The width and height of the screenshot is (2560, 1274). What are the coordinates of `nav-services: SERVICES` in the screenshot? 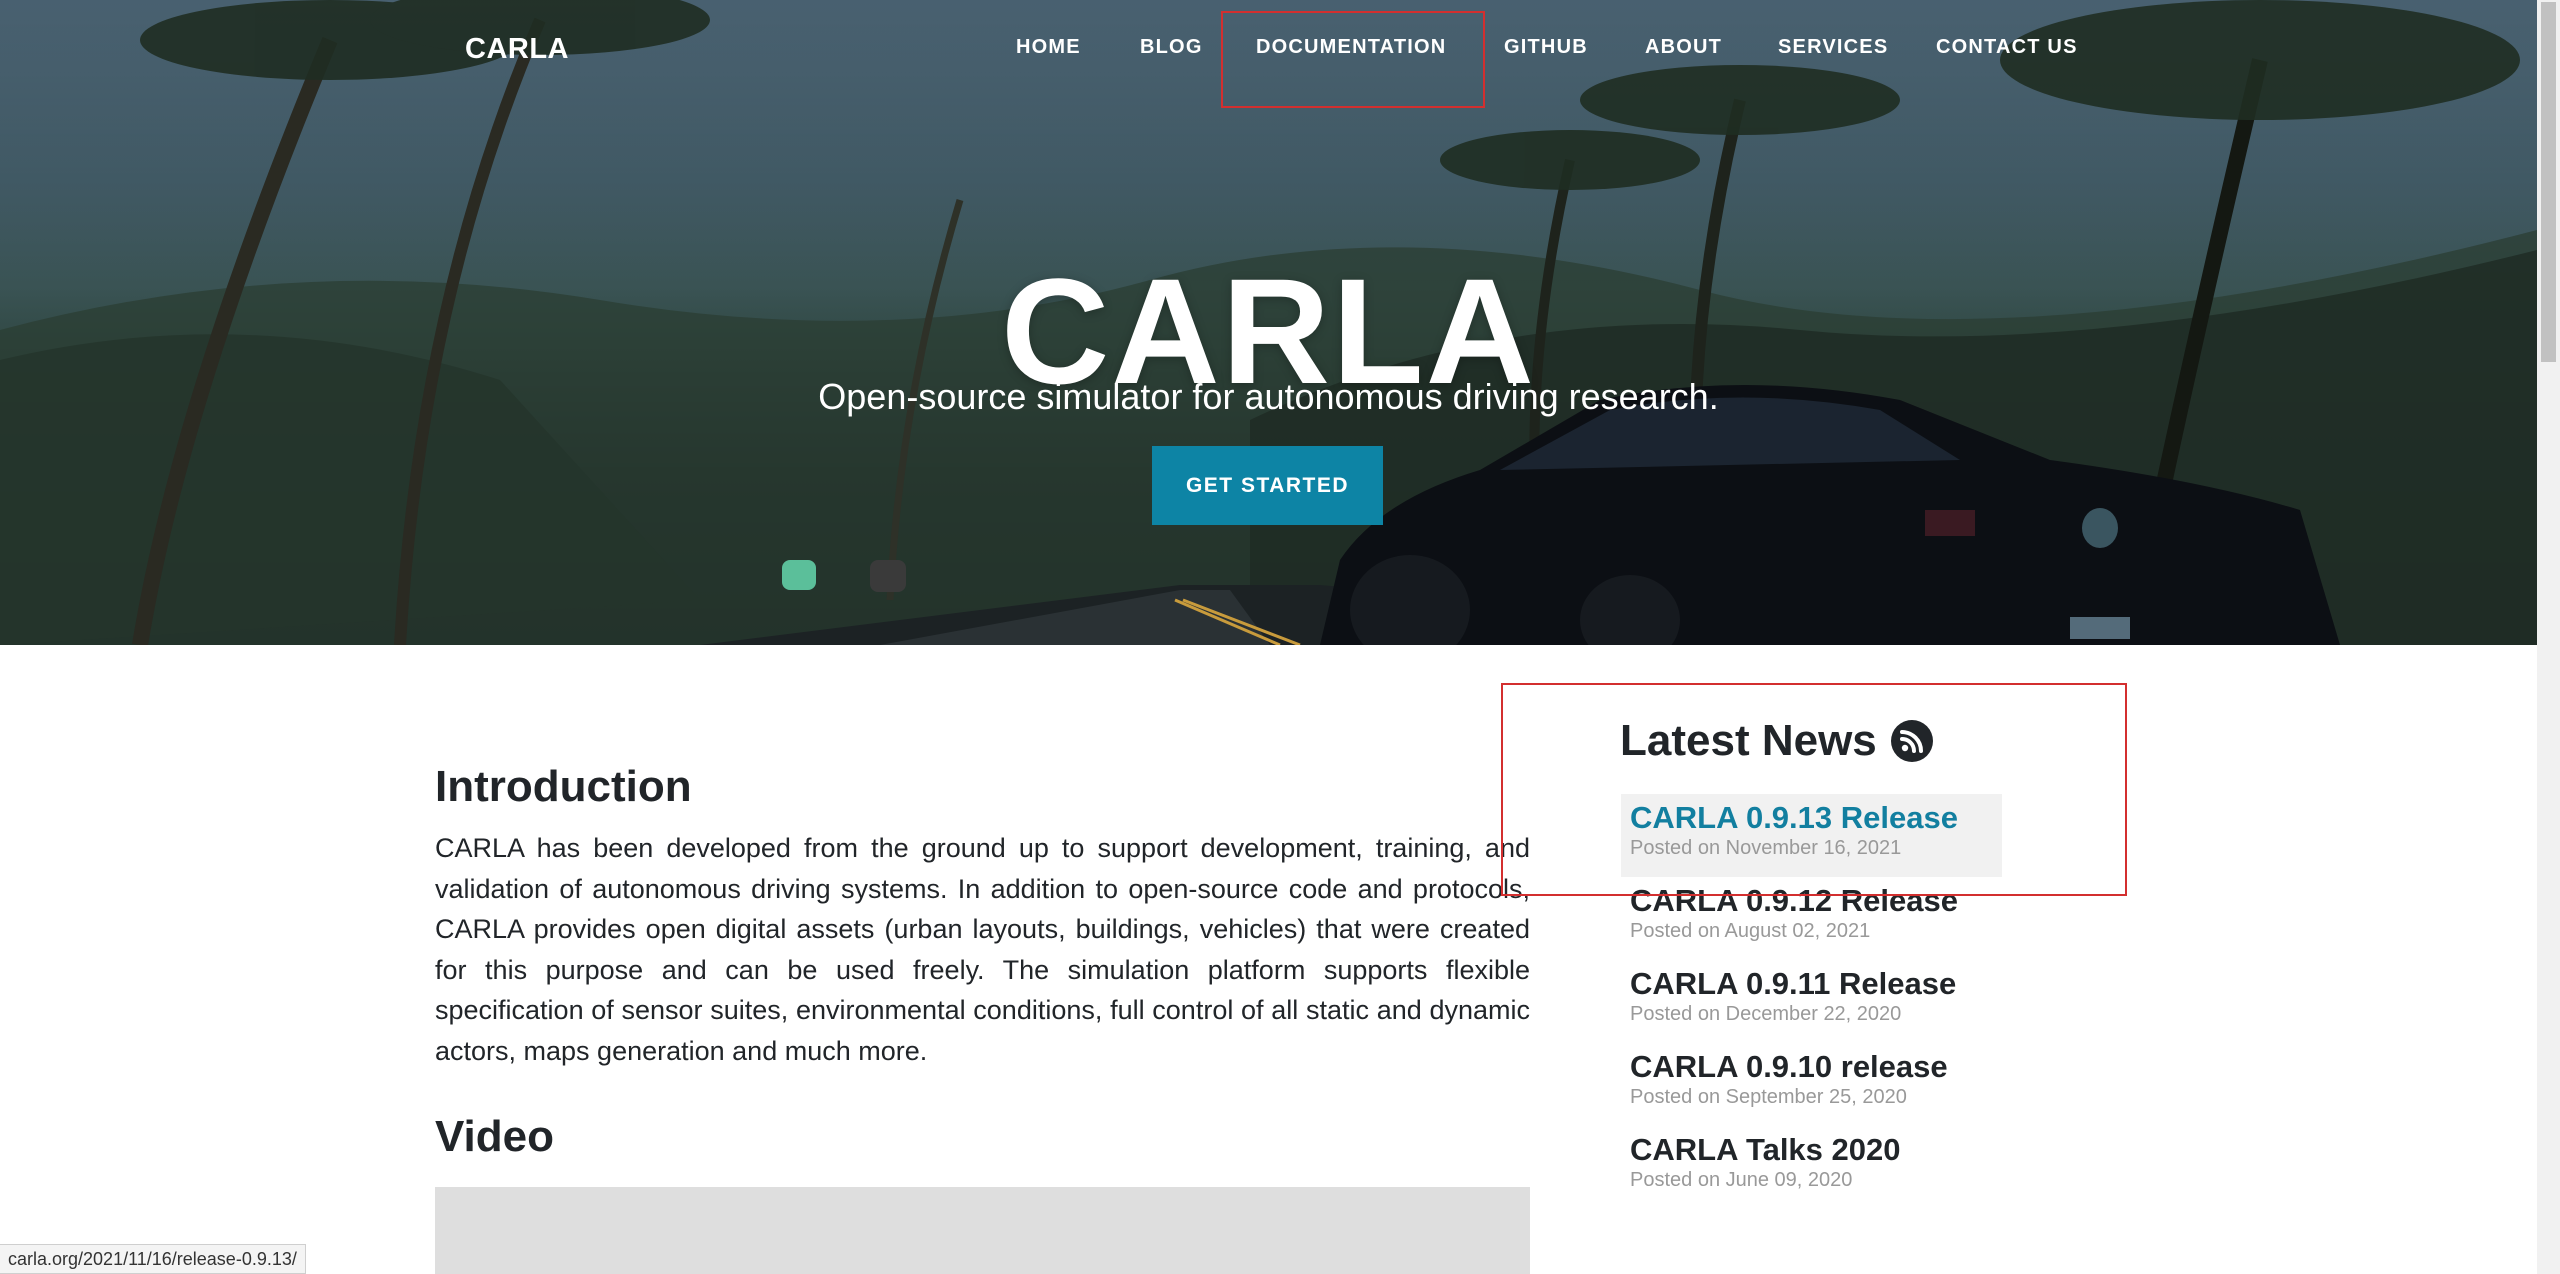 It's located at (1833, 47).